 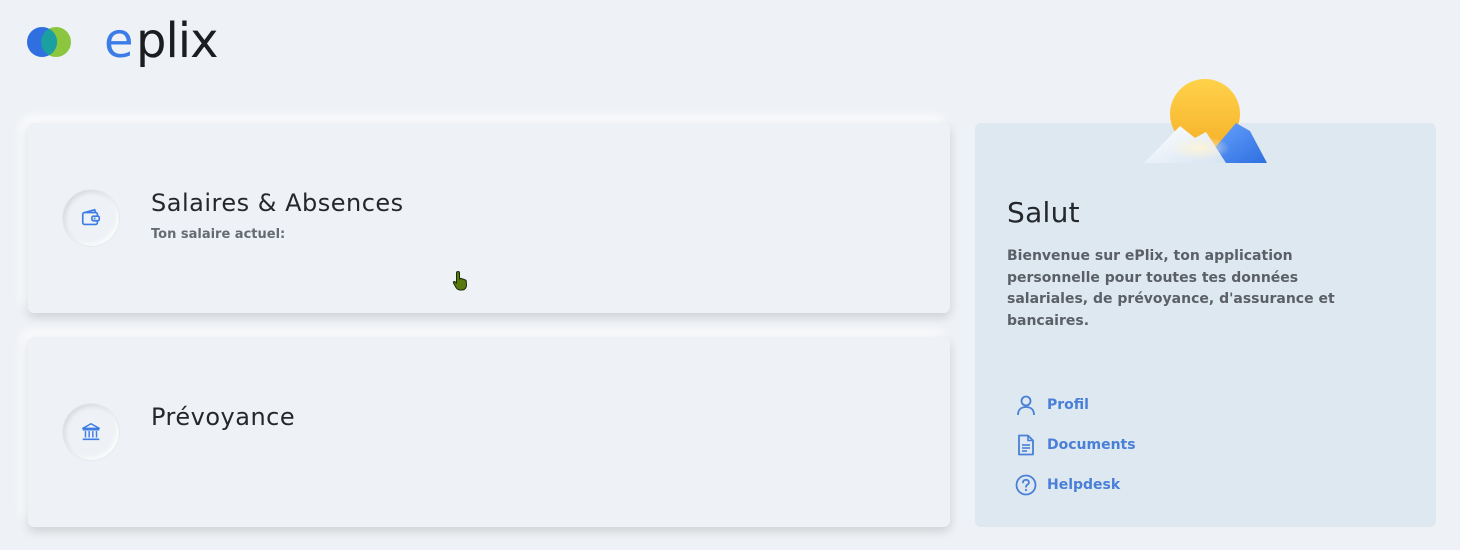 I want to click on eplix-logo-icon: e plix, so click(x=123, y=42).